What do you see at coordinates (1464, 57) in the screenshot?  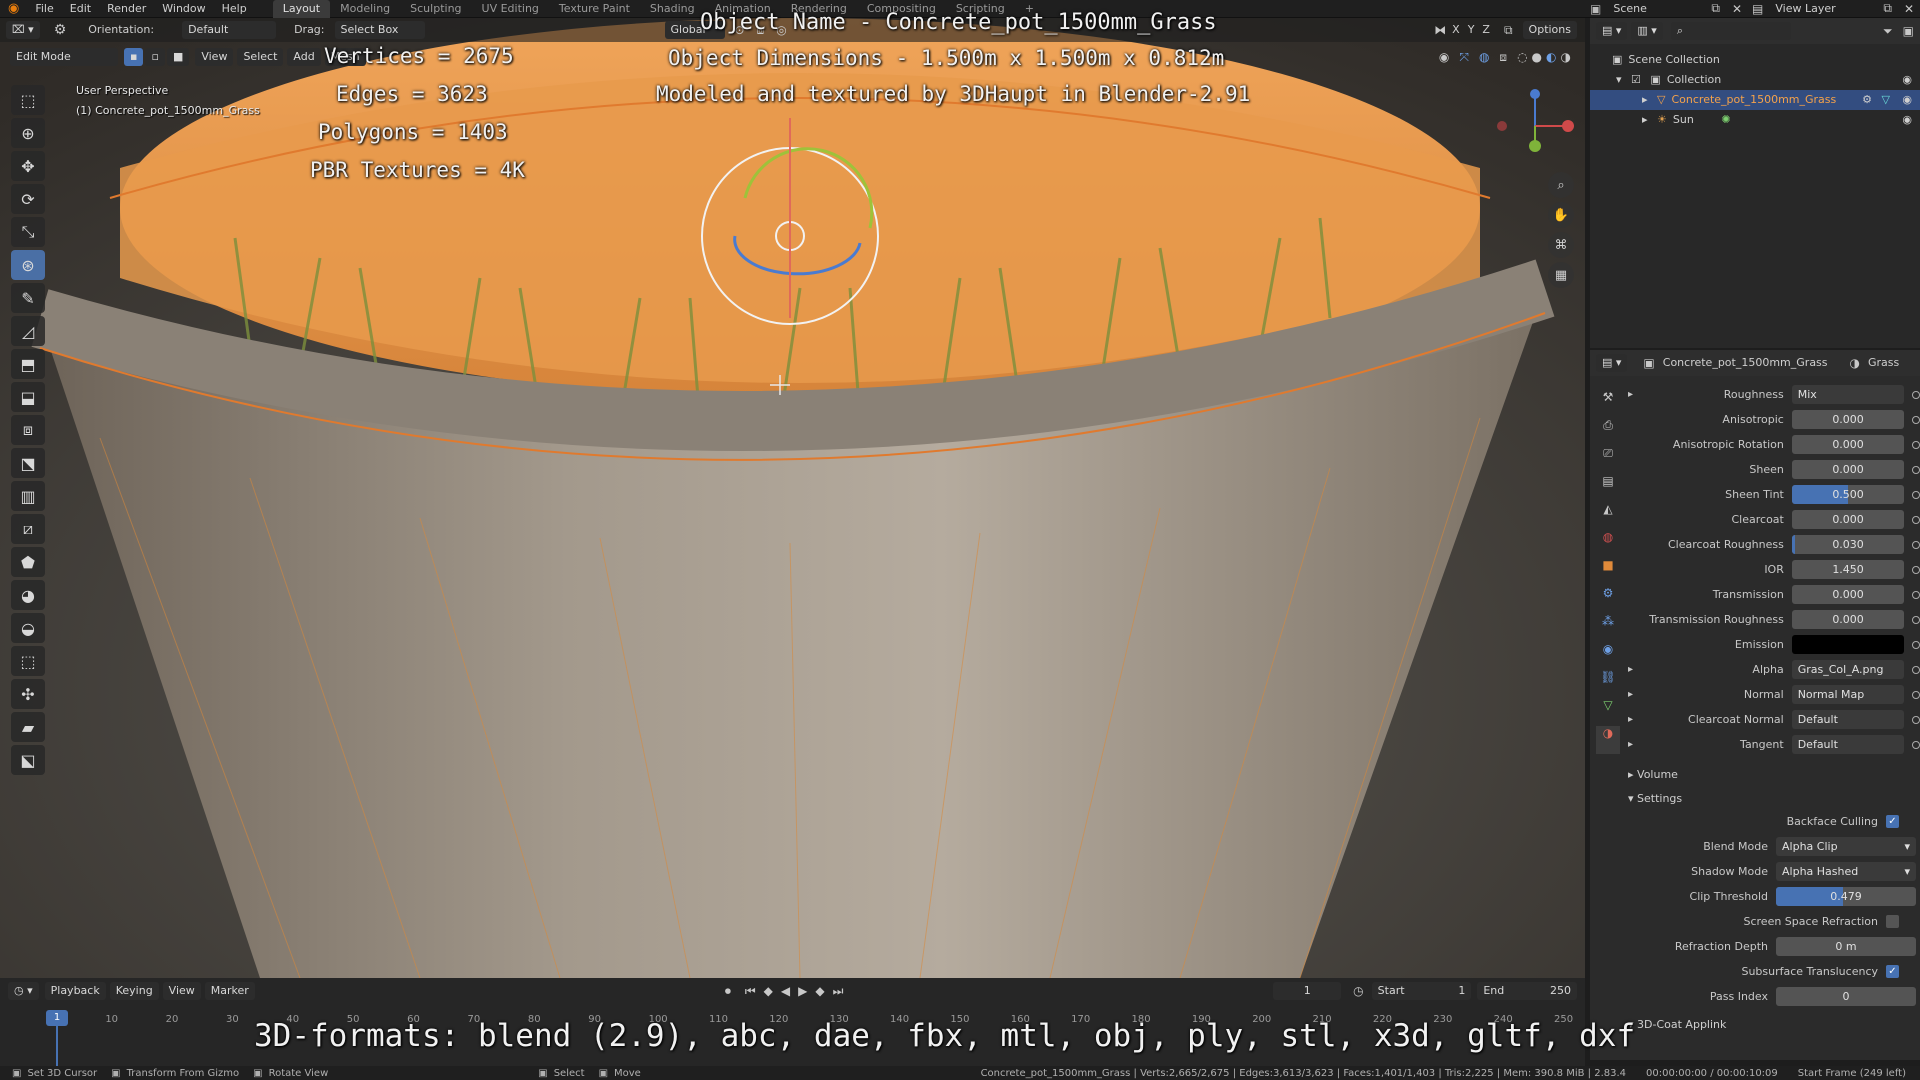 I see `gizmo-icon: ⤧` at bounding box center [1464, 57].